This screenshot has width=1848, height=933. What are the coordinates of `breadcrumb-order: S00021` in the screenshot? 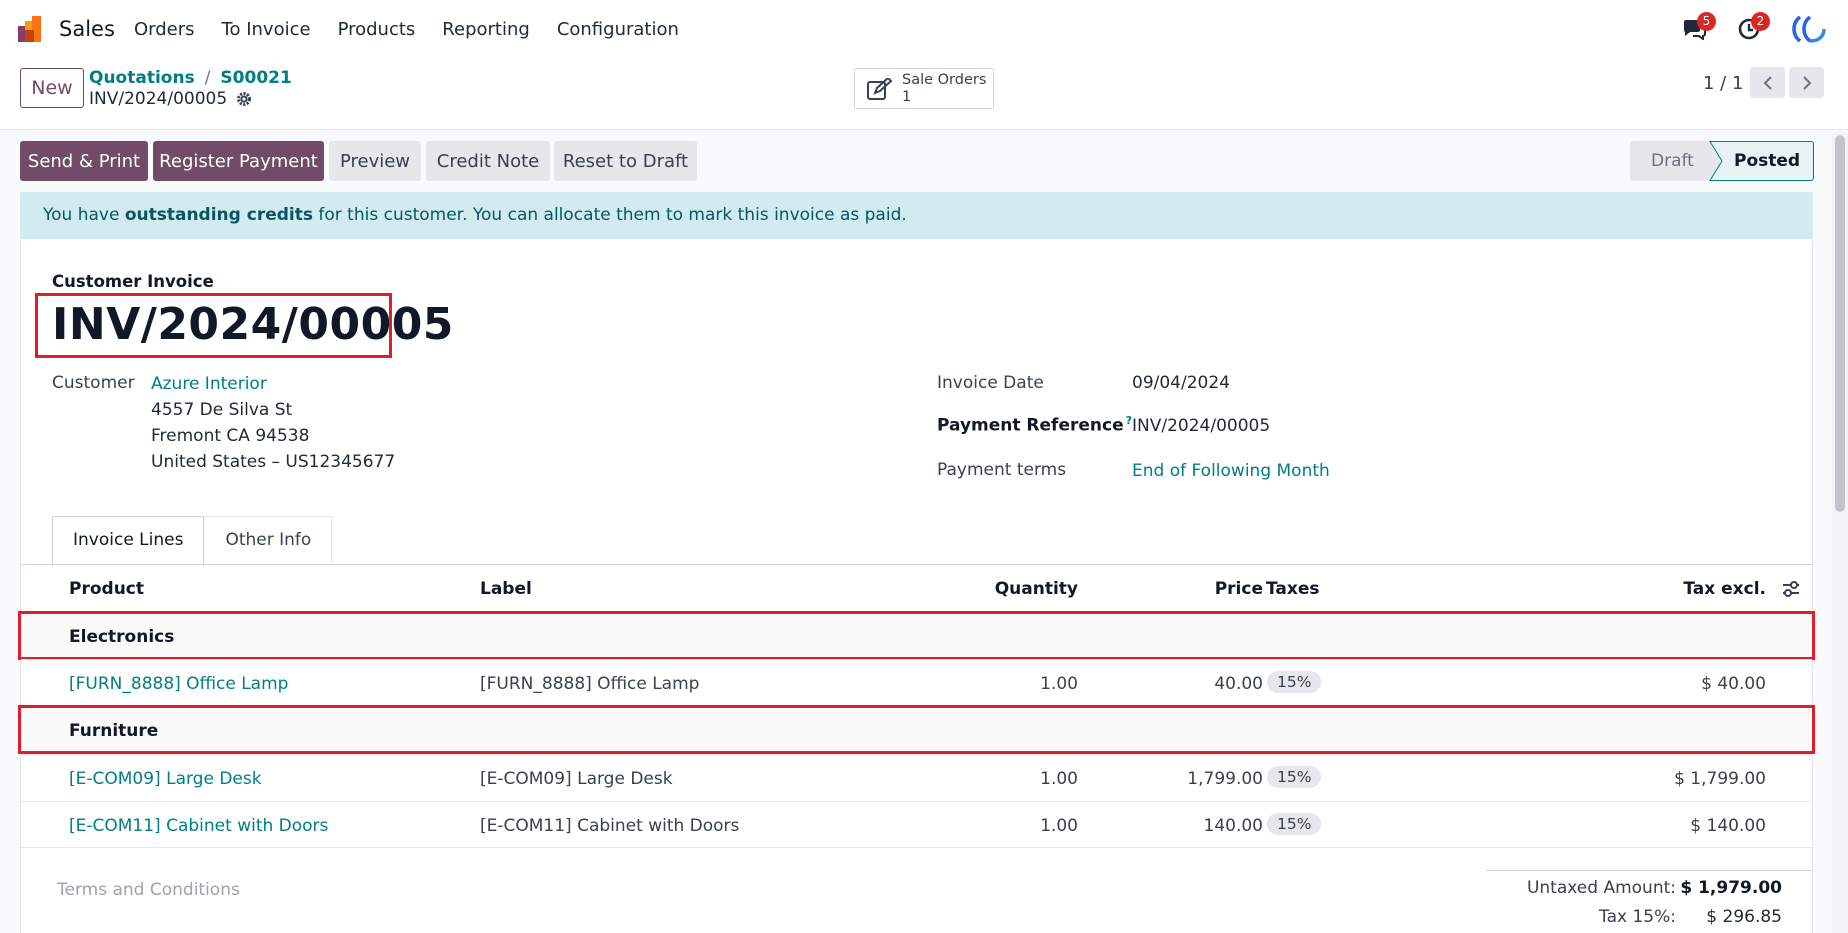 It's located at (255, 78).